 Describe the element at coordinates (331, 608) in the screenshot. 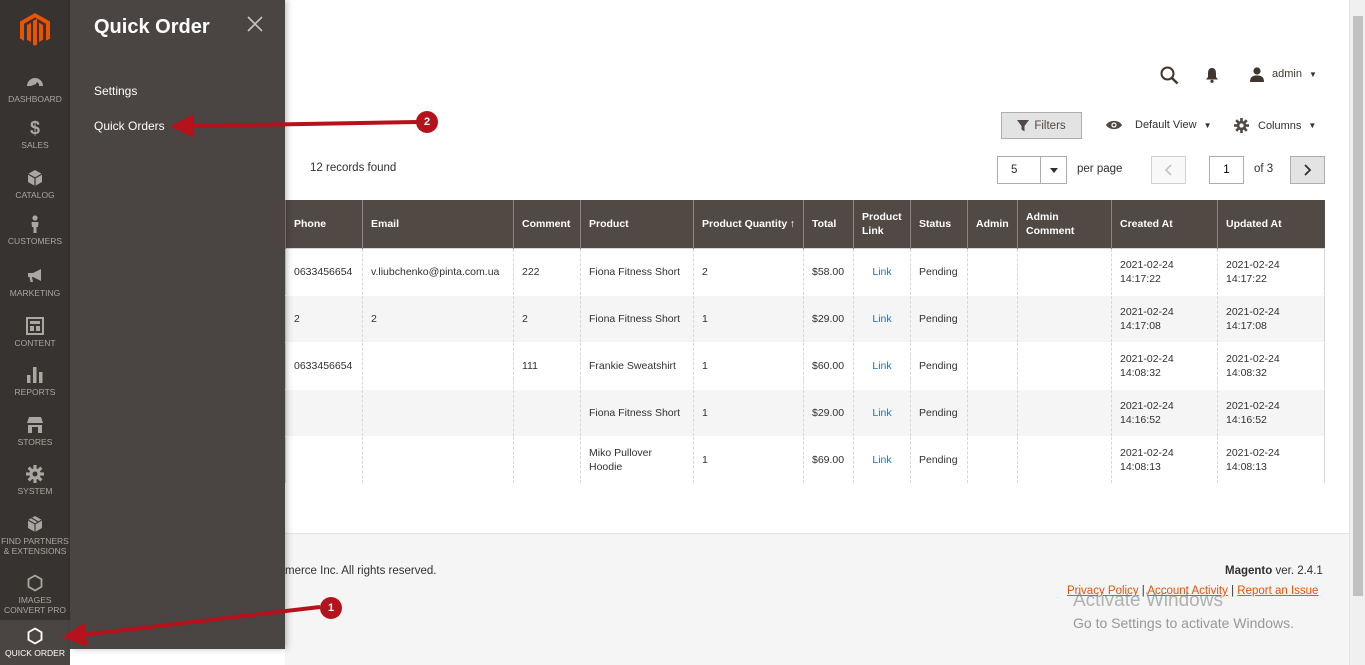

I see `annotation-badge-1: 1` at that location.